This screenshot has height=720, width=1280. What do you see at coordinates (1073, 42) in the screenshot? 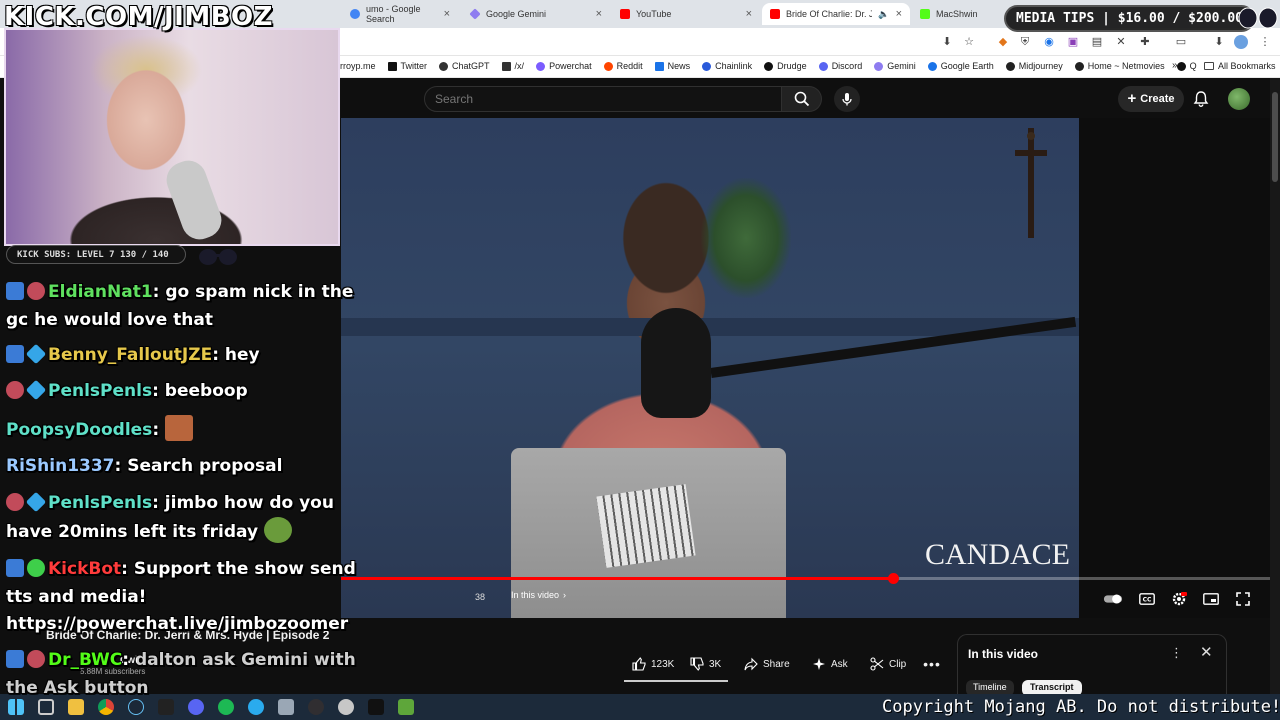
I see `extension-icon: ▣` at bounding box center [1073, 42].